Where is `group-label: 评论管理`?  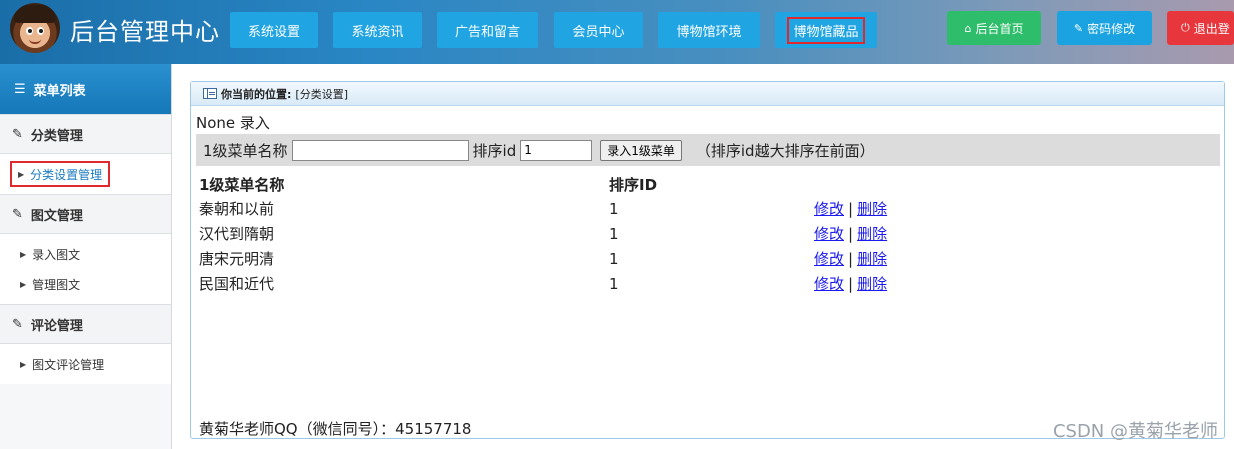 group-label: 评论管理 is located at coordinates (56, 326).